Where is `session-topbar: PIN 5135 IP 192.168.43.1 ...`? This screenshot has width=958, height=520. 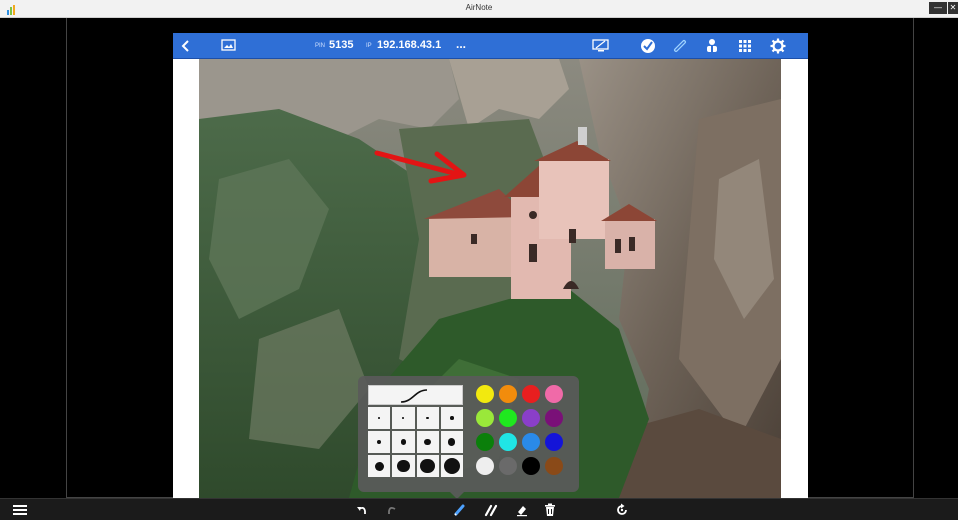 session-topbar: PIN 5135 IP 192.168.43.1 ... is located at coordinates (490, 46).